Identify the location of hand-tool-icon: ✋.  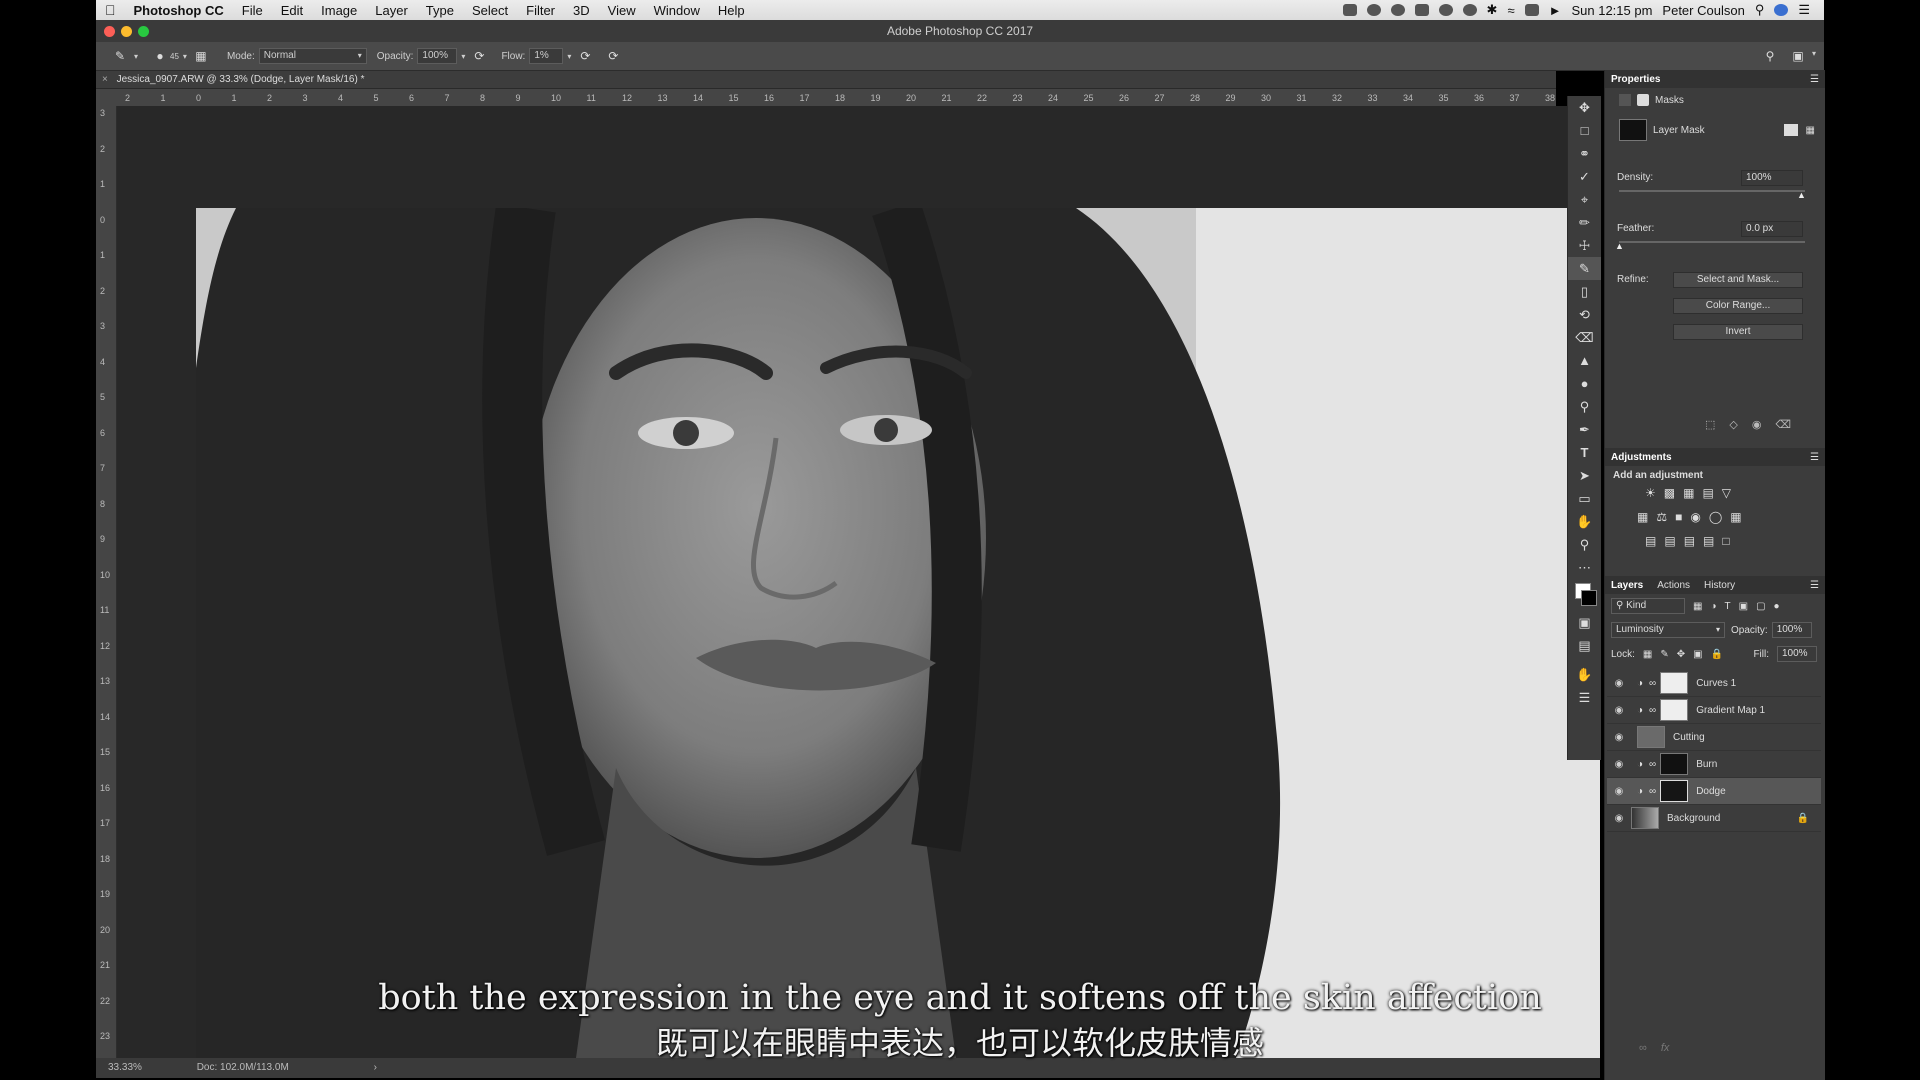
(1584, 521).